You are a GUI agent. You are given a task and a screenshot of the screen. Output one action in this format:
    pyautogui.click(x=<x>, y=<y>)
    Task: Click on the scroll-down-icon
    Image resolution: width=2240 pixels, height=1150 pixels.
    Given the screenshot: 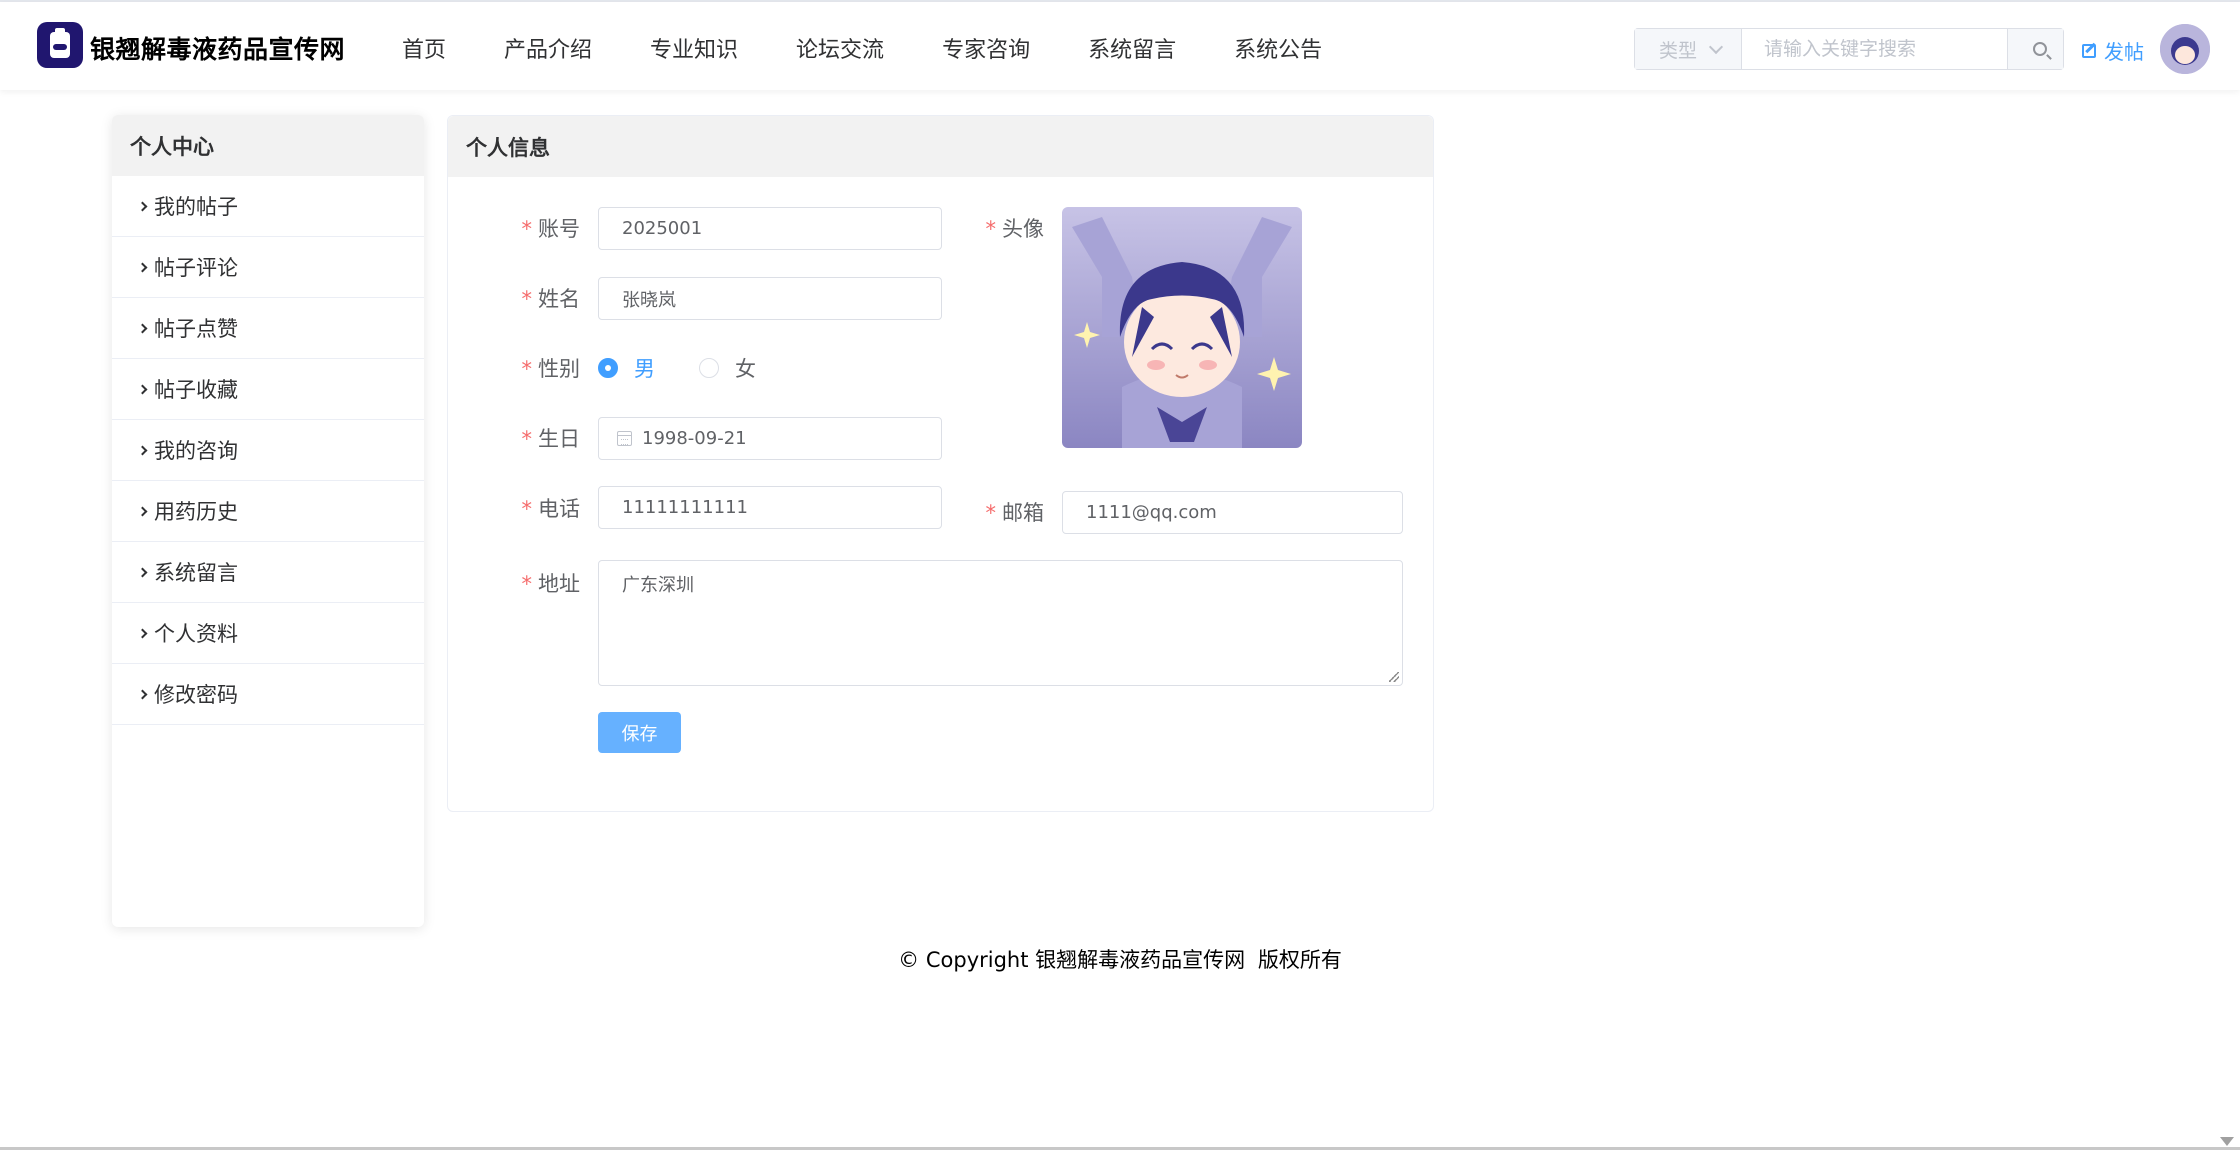 What is the action you would take?
    pyautogui.click(x=2227, y=1141)
    